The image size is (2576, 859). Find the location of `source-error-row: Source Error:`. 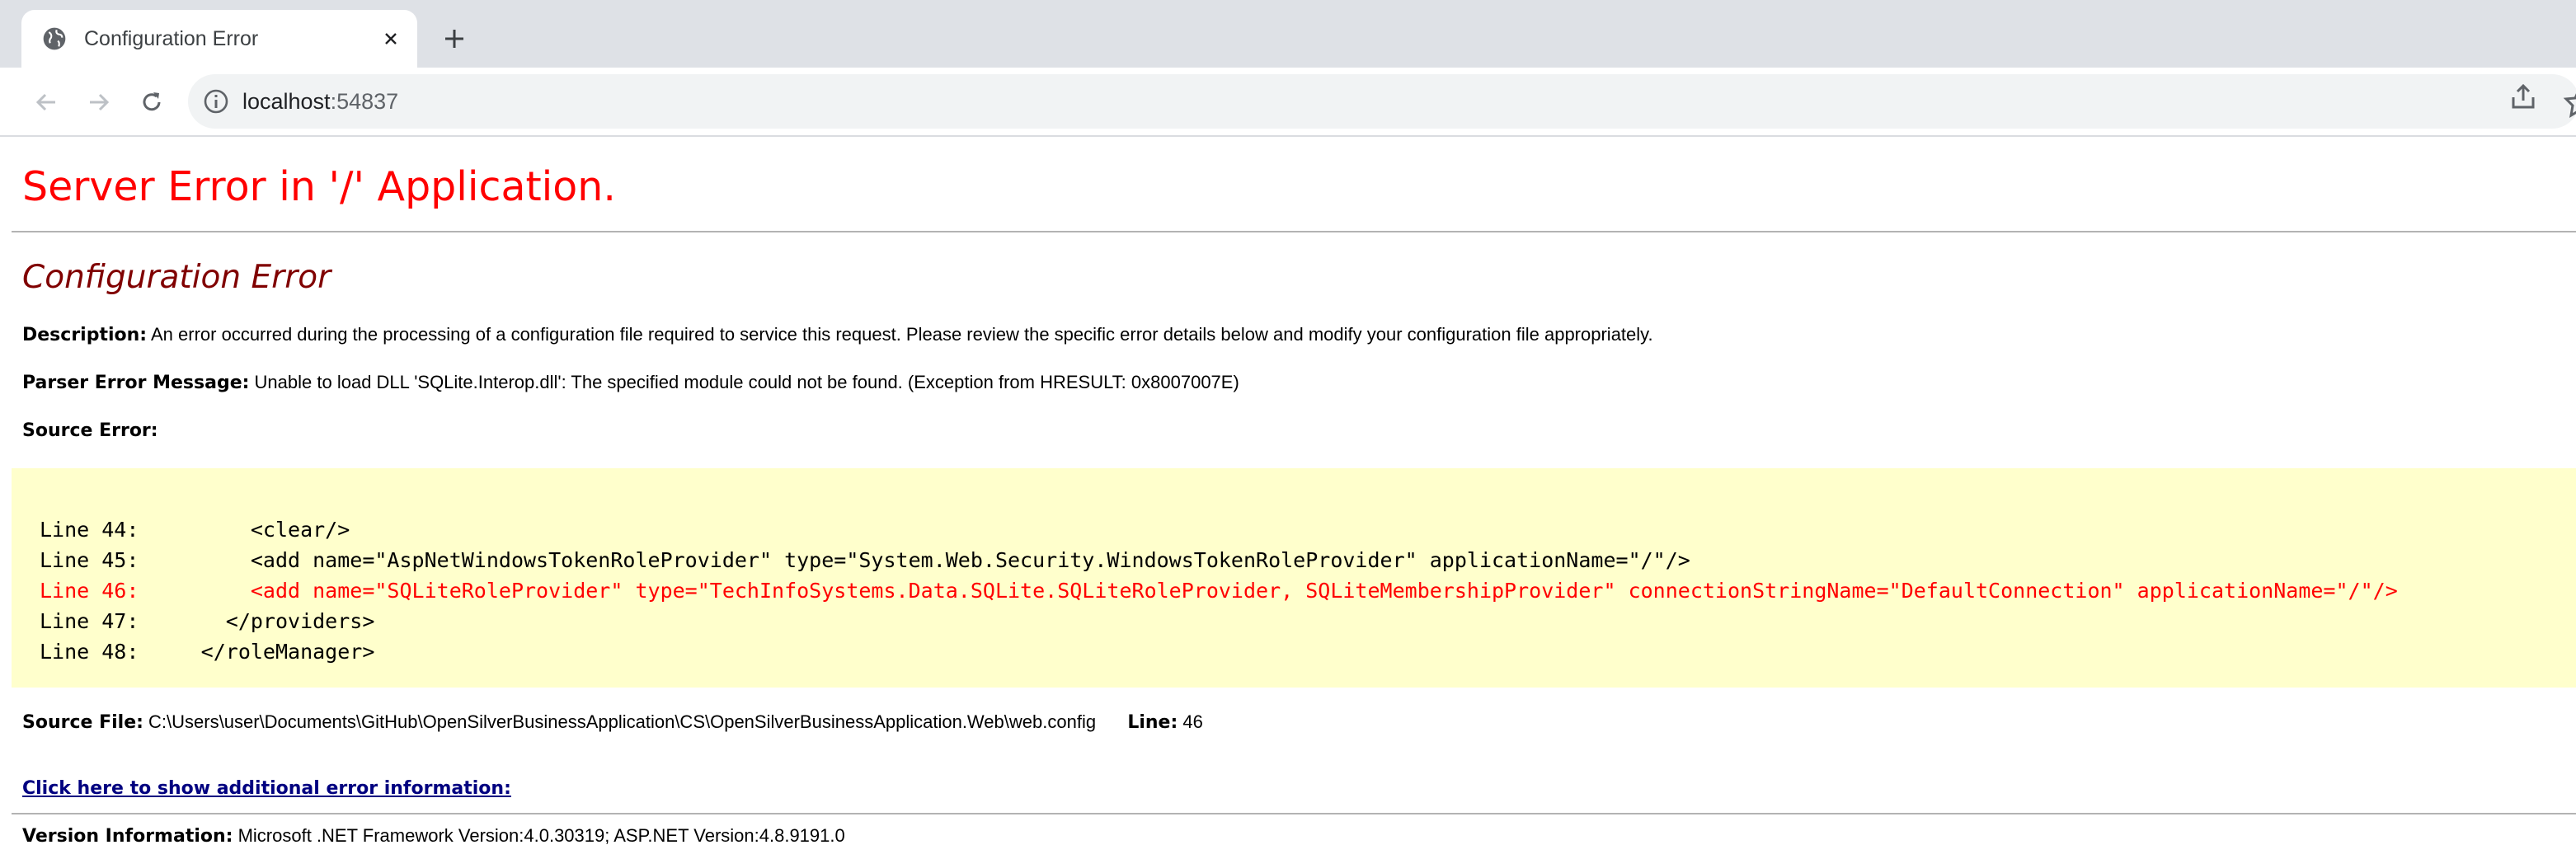

source-error-row: Source Error: is located at coordinates (90, 430).